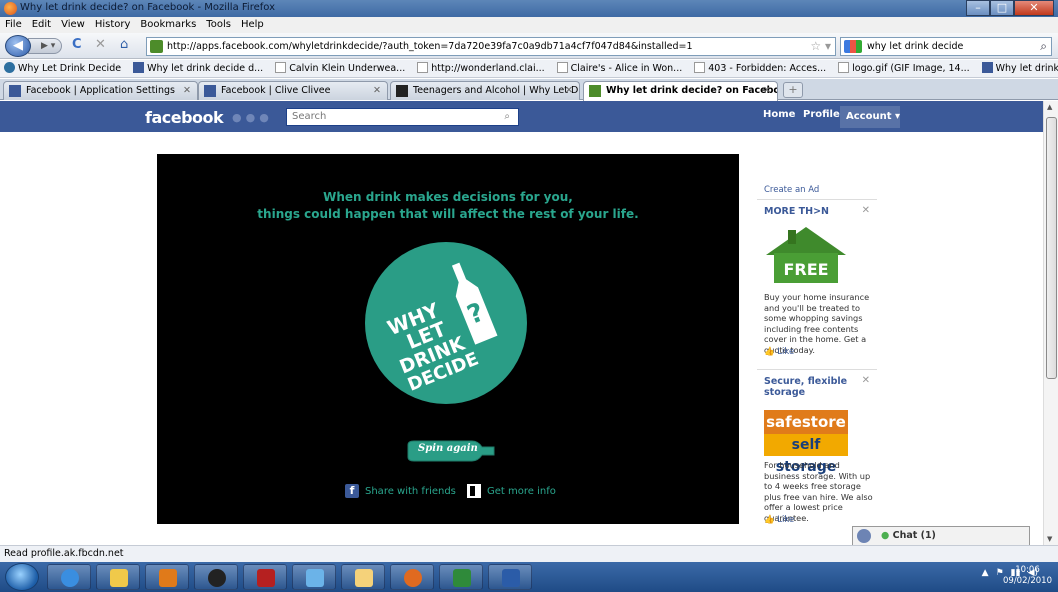 This screenshot has height=592, width=1058. What do you see at coordinates (100, 45) in the screenshot?
I see `stop-icon: ✕` at bounding box center [100, 45].